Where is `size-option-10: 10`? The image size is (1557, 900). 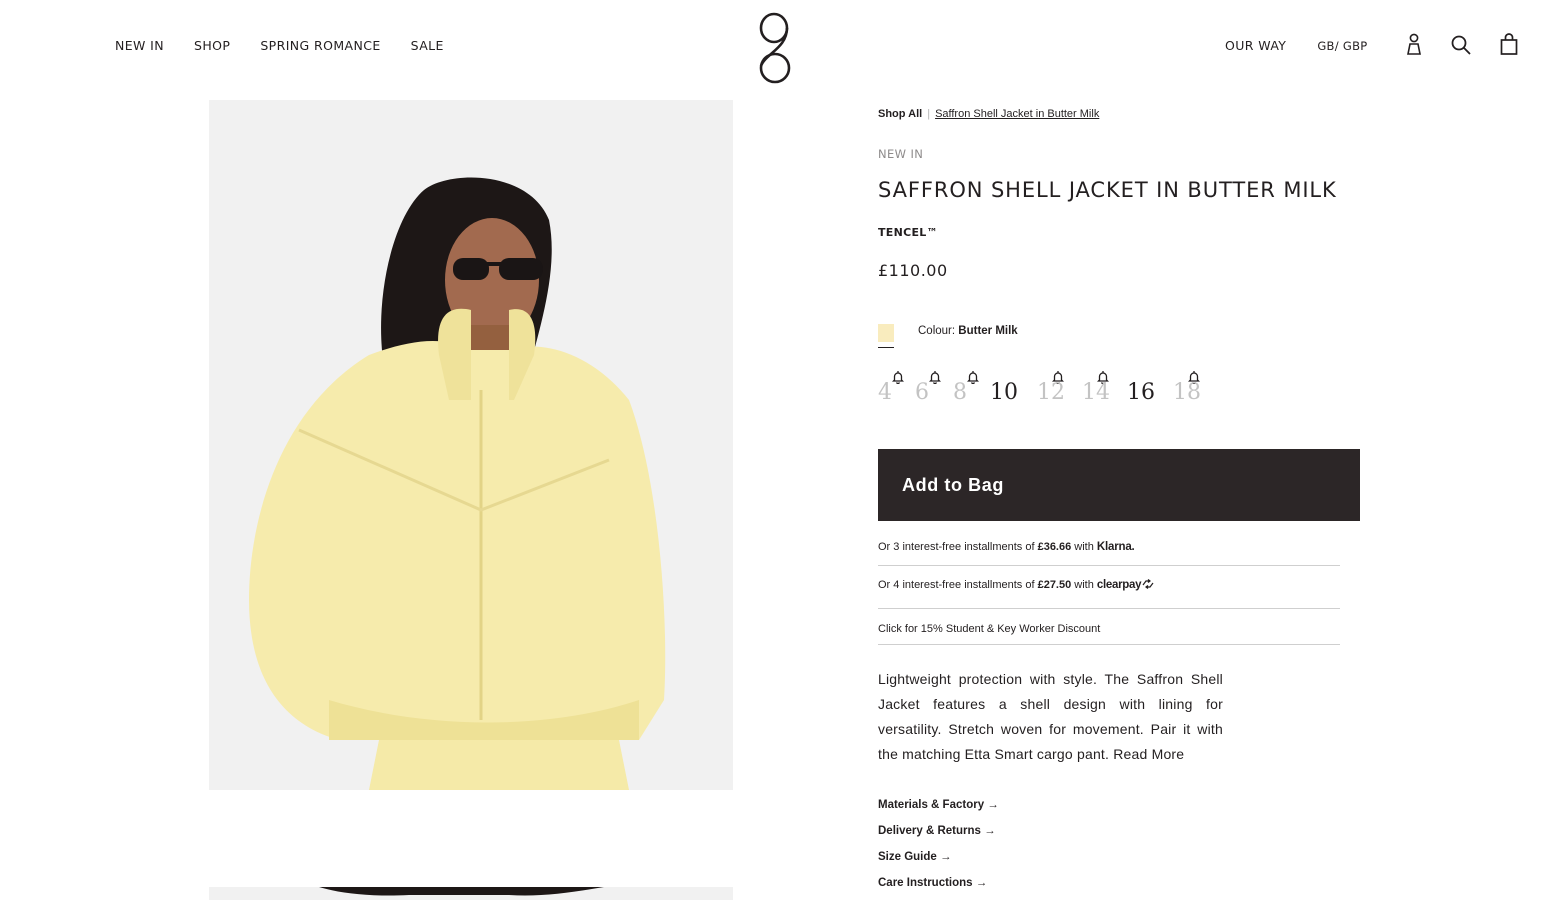 size-option-10: 10 is located at coordinates (1004, 392).